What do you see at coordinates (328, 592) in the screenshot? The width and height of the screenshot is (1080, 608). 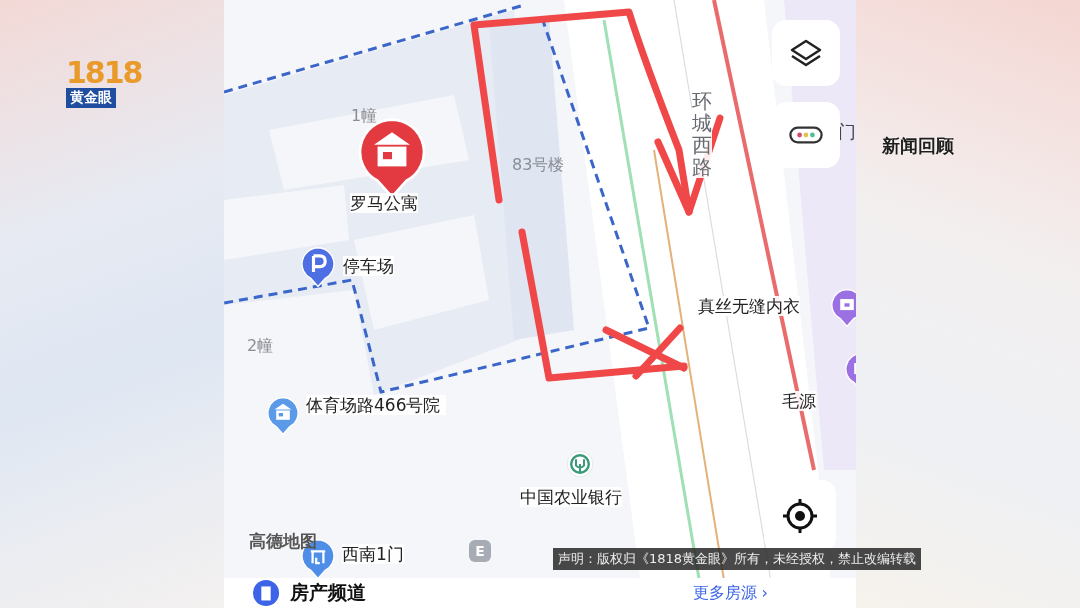 I see `sheet-title: 房产频道` at bounding box center [328, 592].